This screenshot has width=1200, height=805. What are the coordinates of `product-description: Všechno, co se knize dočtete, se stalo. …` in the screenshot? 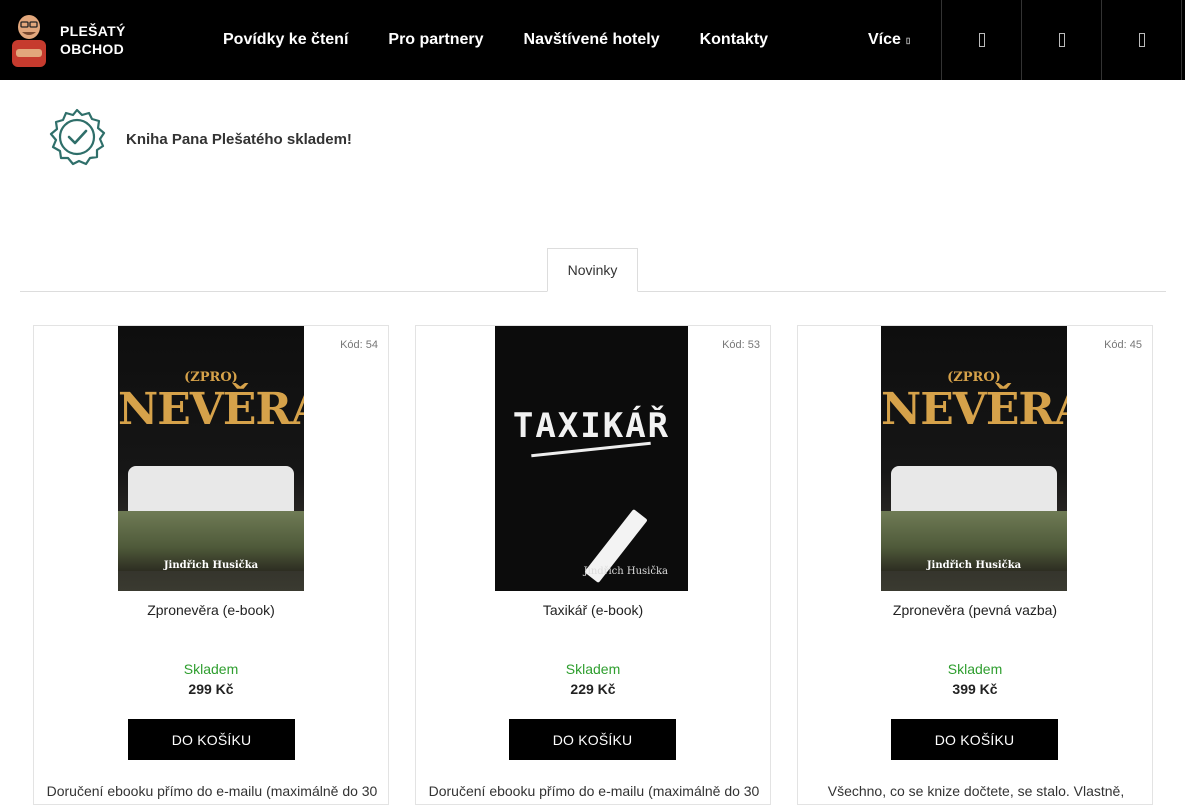 It's located at (976, 791).